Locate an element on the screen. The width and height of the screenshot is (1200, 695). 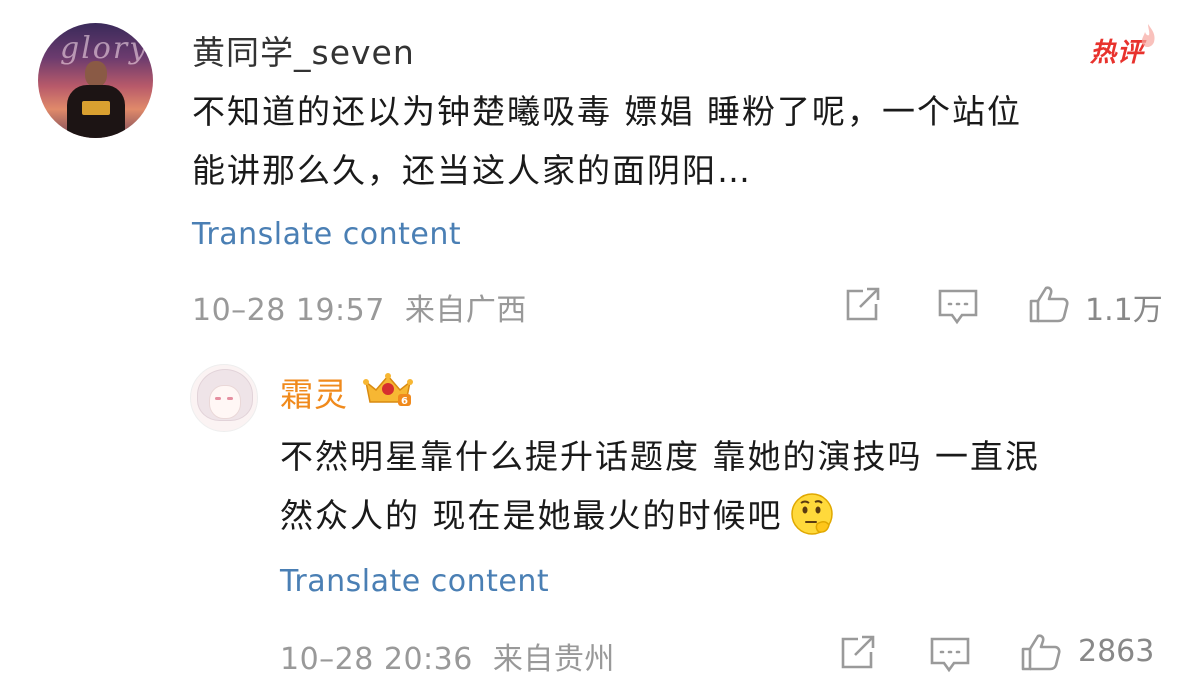
avatar: glory is located at coordinates (95, 80).